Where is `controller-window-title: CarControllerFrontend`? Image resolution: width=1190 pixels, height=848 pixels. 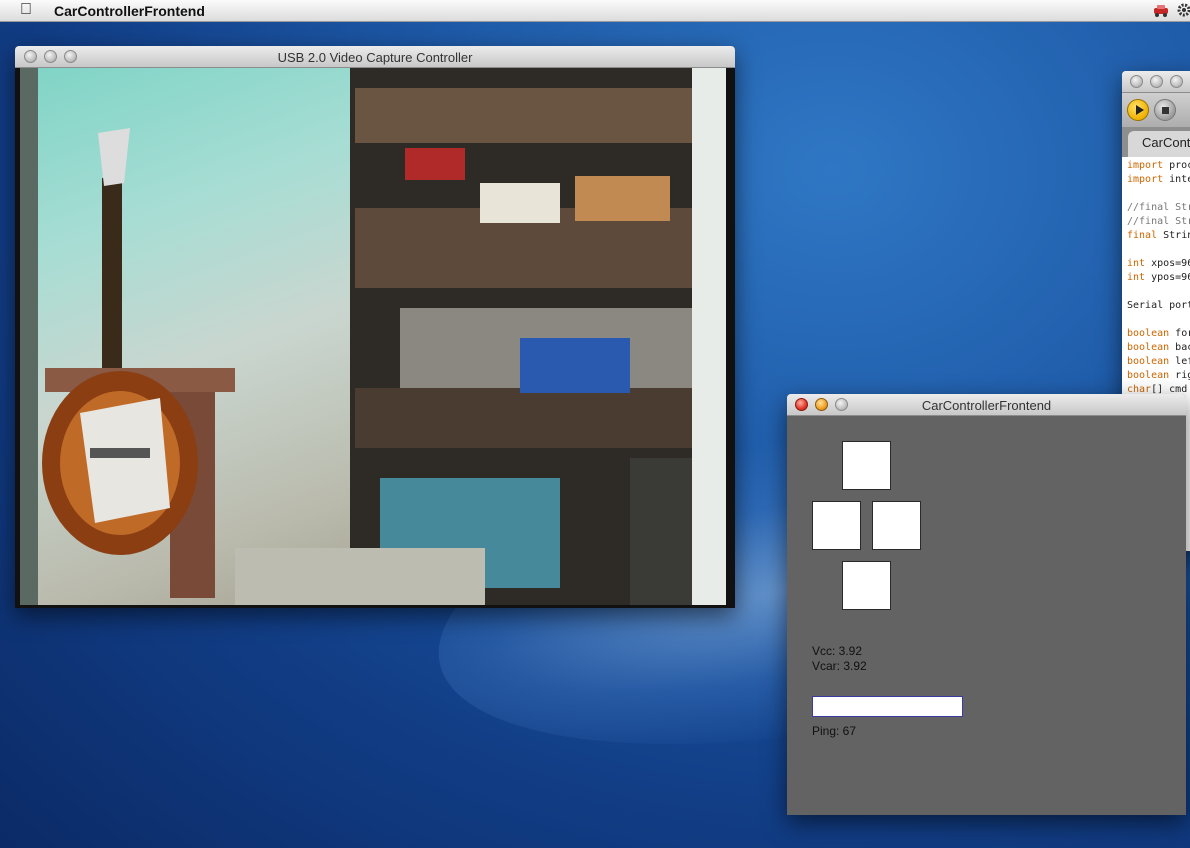 controller-window-title: CarControllerFrontend is located at coordinates (986, 405).